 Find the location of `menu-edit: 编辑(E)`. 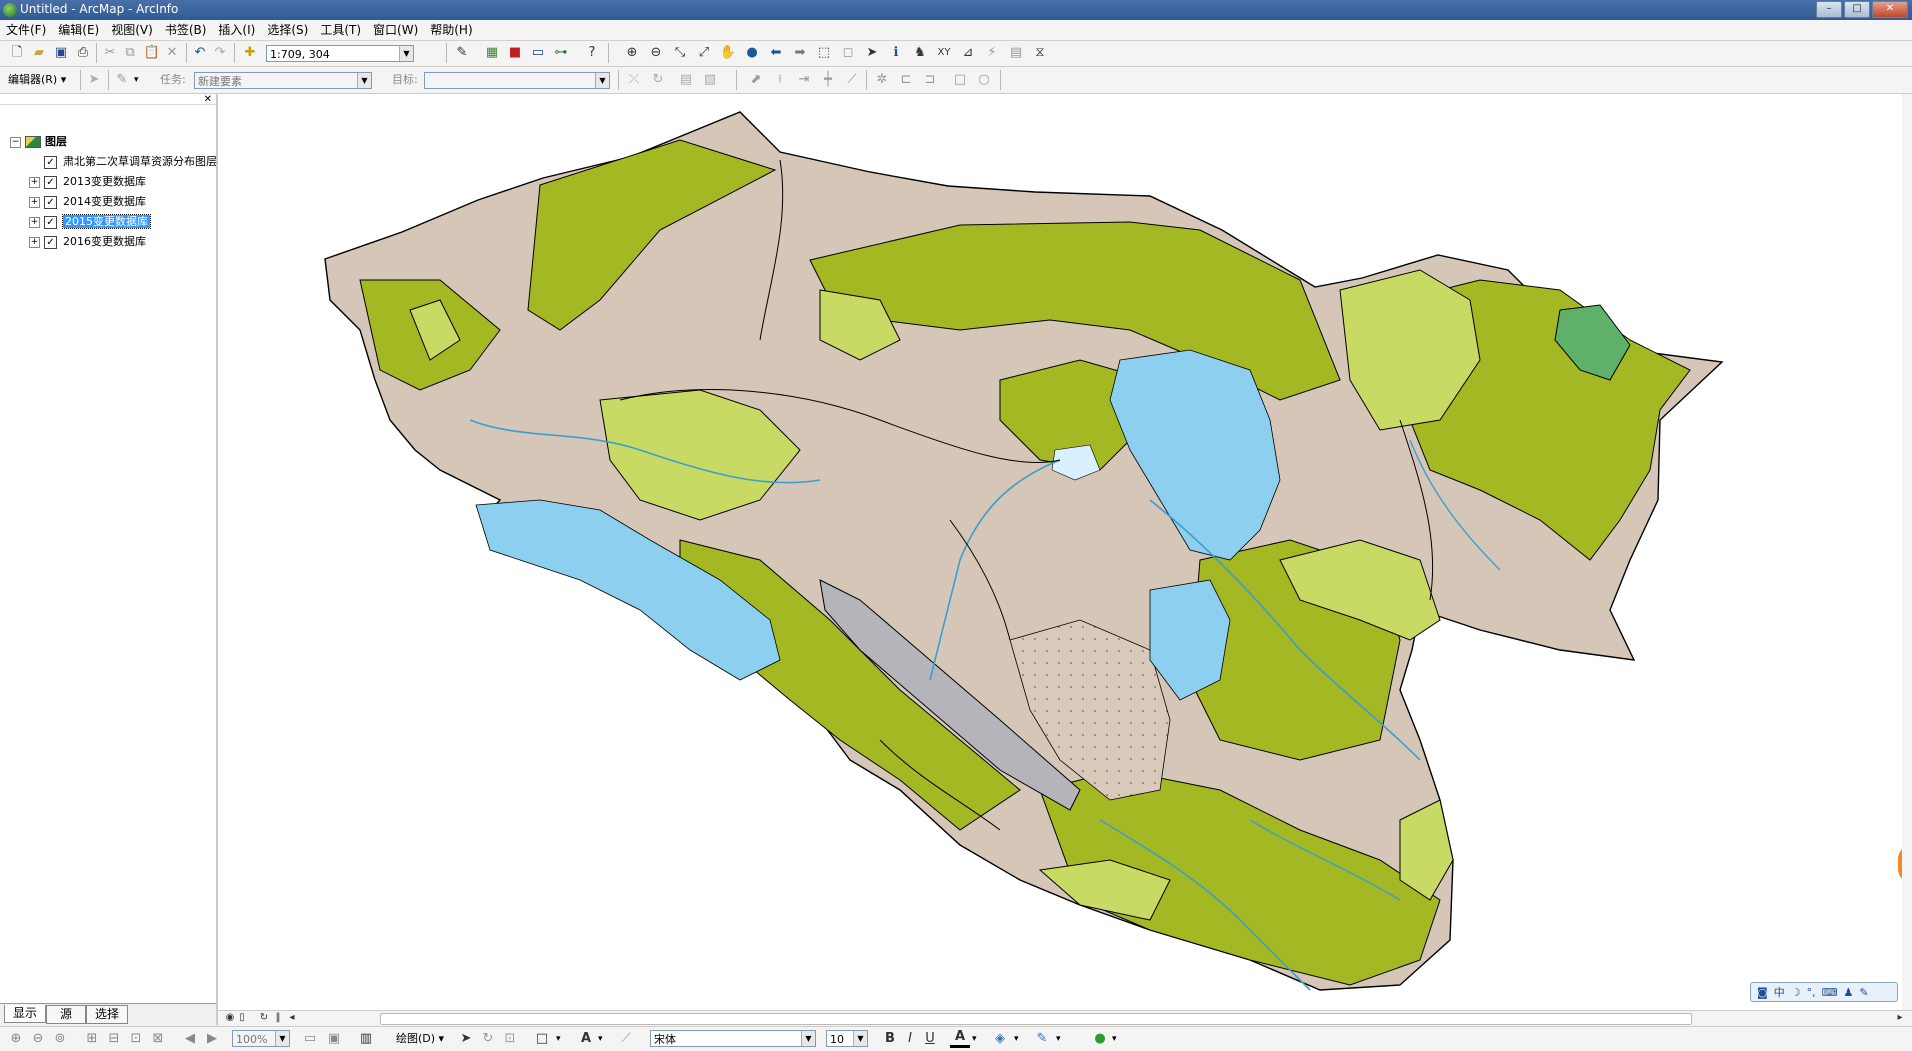

menu-edit: 编辑(E) is located at coordinates (78, 30).